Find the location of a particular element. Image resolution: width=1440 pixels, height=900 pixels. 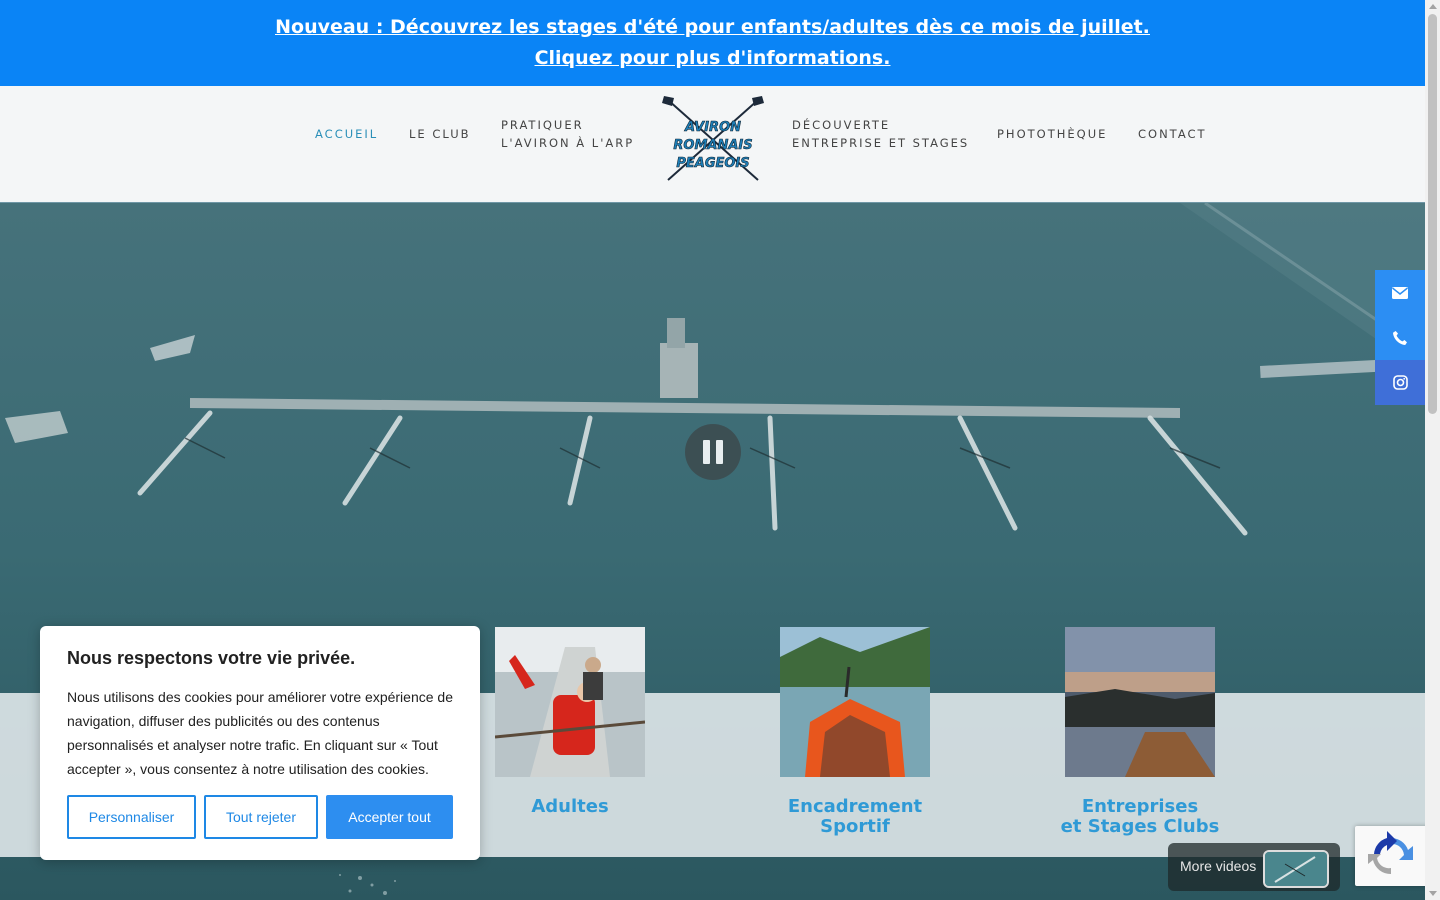

accept-all-button: Accepter tout is located at coordinates (389, 817).